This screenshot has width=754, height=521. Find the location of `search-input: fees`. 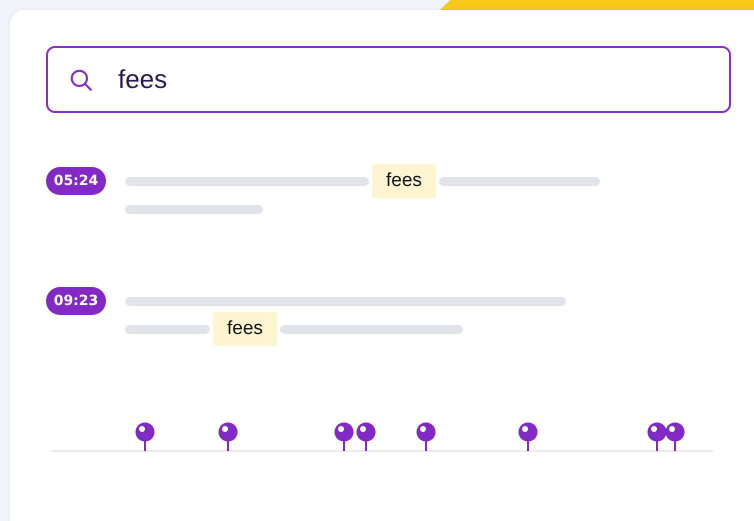

search-input: fees is located at coordinates (368, 79).